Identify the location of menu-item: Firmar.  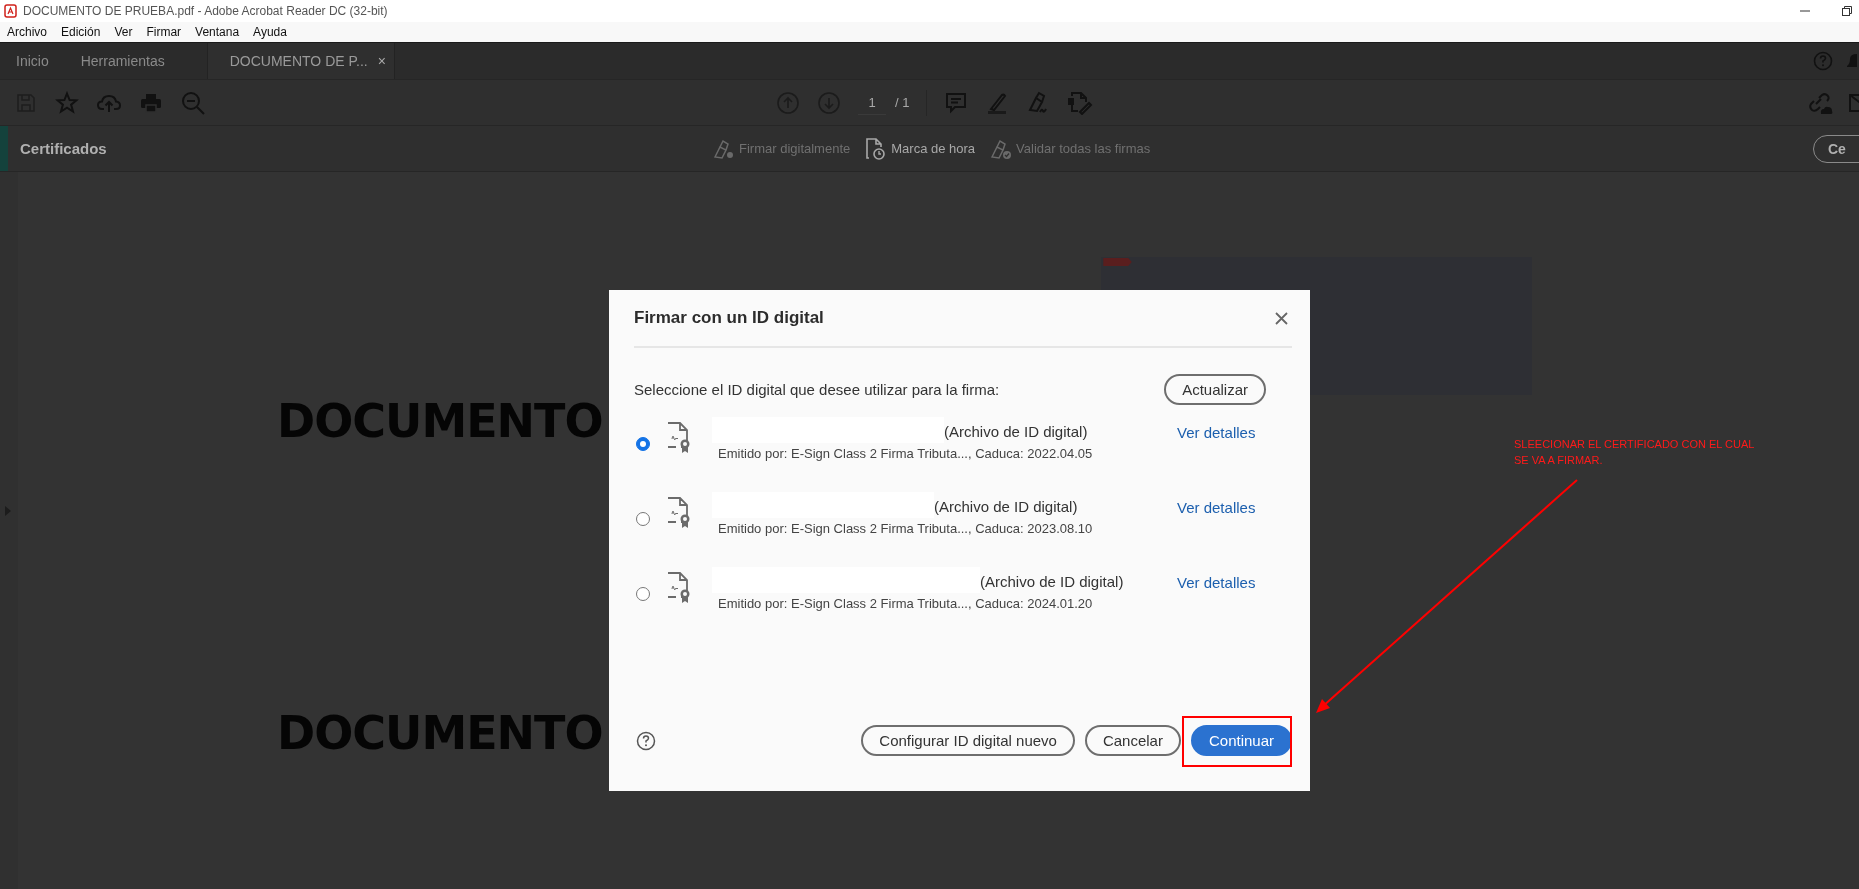
(164, 32).